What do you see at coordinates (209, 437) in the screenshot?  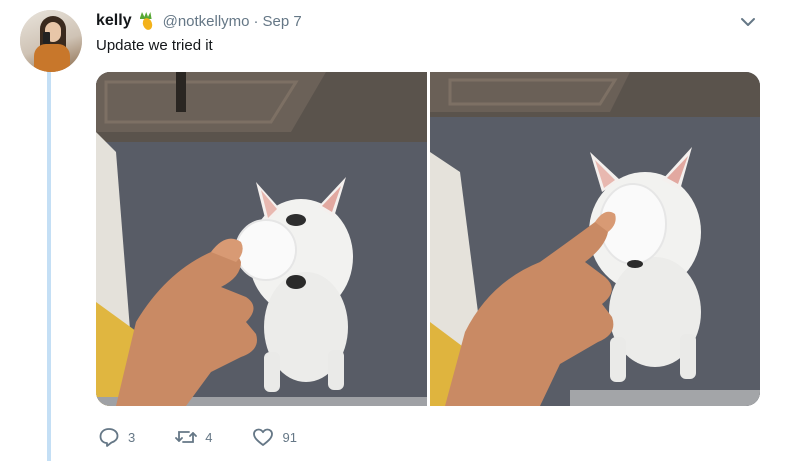 I see `retweet-count: 4` at bounding box center [209, 437].